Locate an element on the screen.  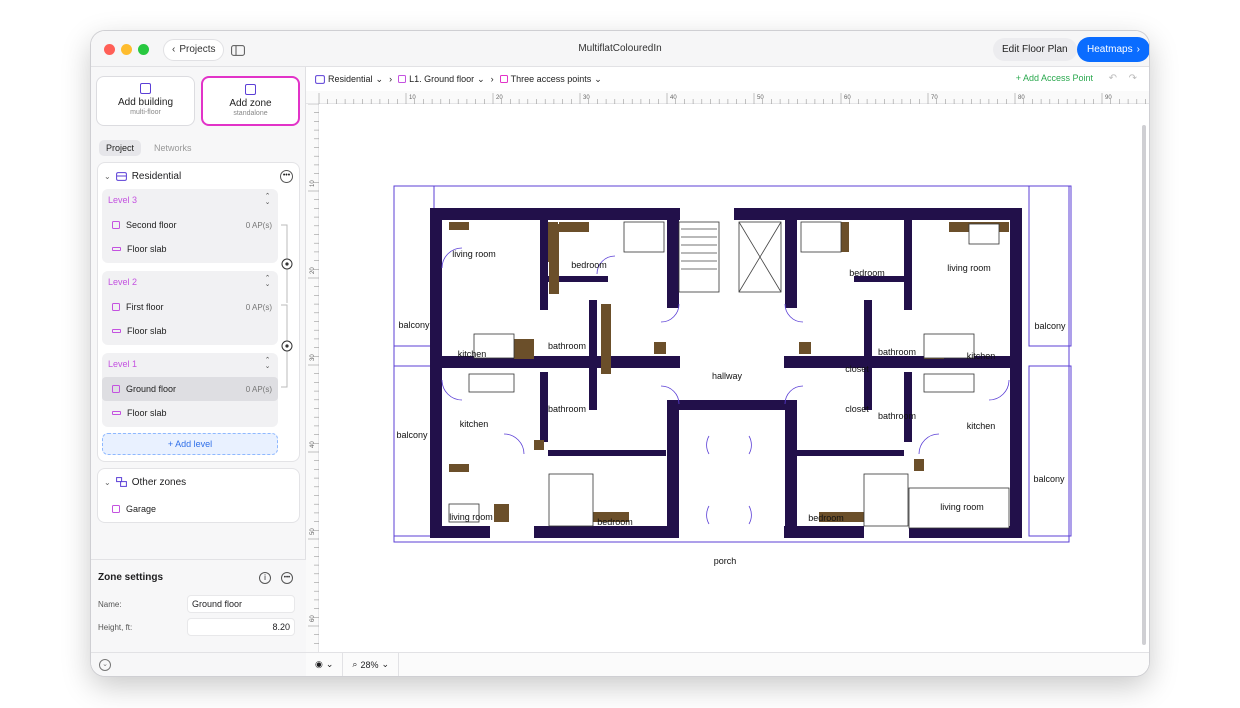
breadcrumb-building-label: Residential is located at coordinates (350, 79).